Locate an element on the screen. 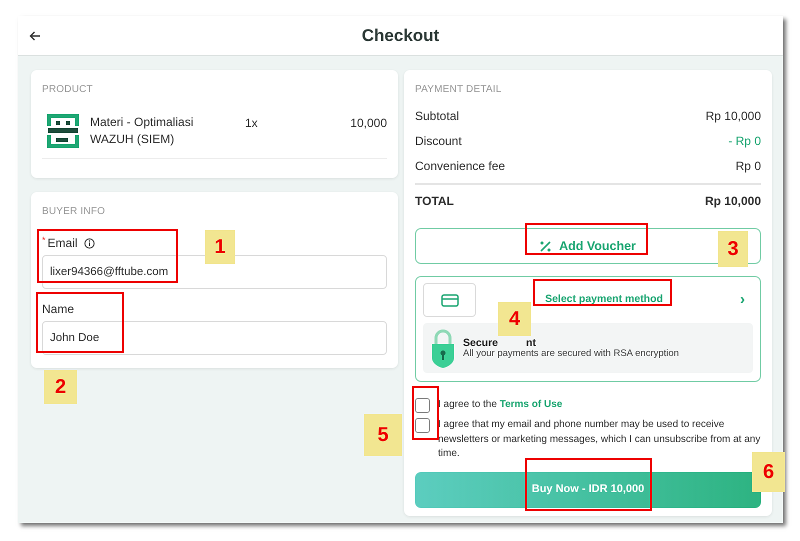 This screenshot has width=800, height=541. section-heading: PRODUCT is located at coordinates (68, 90).